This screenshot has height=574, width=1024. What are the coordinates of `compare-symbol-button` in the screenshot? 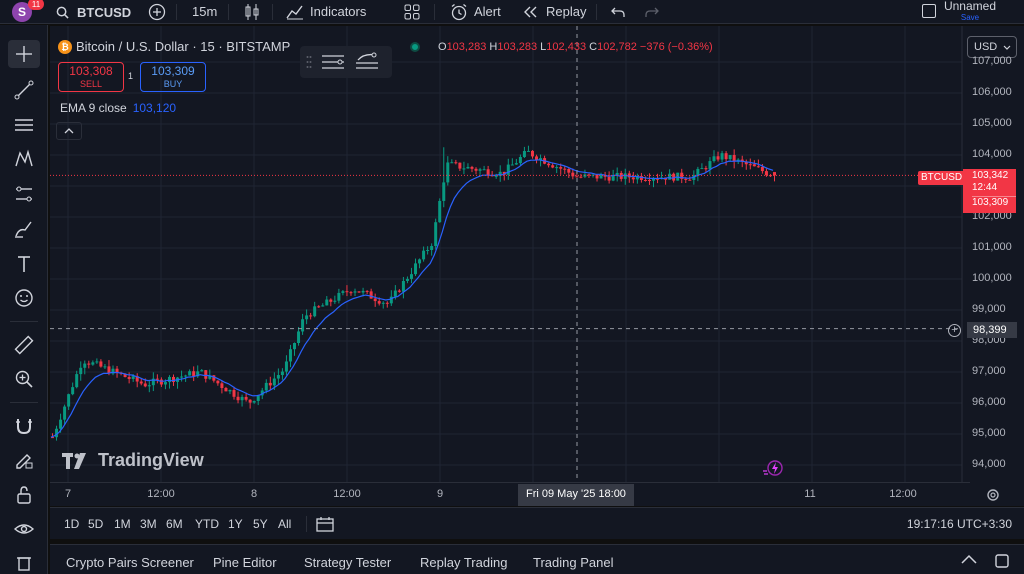 It's located at (157, 12).